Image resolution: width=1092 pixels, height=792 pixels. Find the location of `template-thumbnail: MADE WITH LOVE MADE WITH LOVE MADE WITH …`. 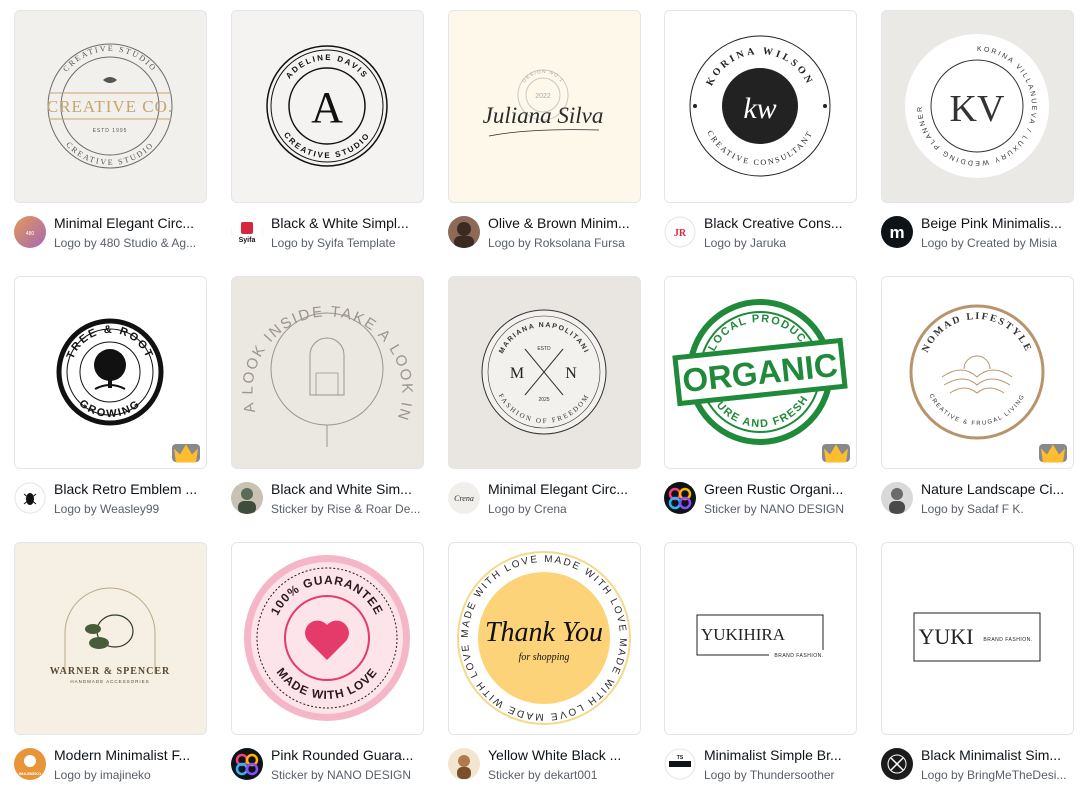

template-thumbnail: MADE WITH LOVE MADE WITH LOVE MADE WITH … is located at coordinates (544, 638).